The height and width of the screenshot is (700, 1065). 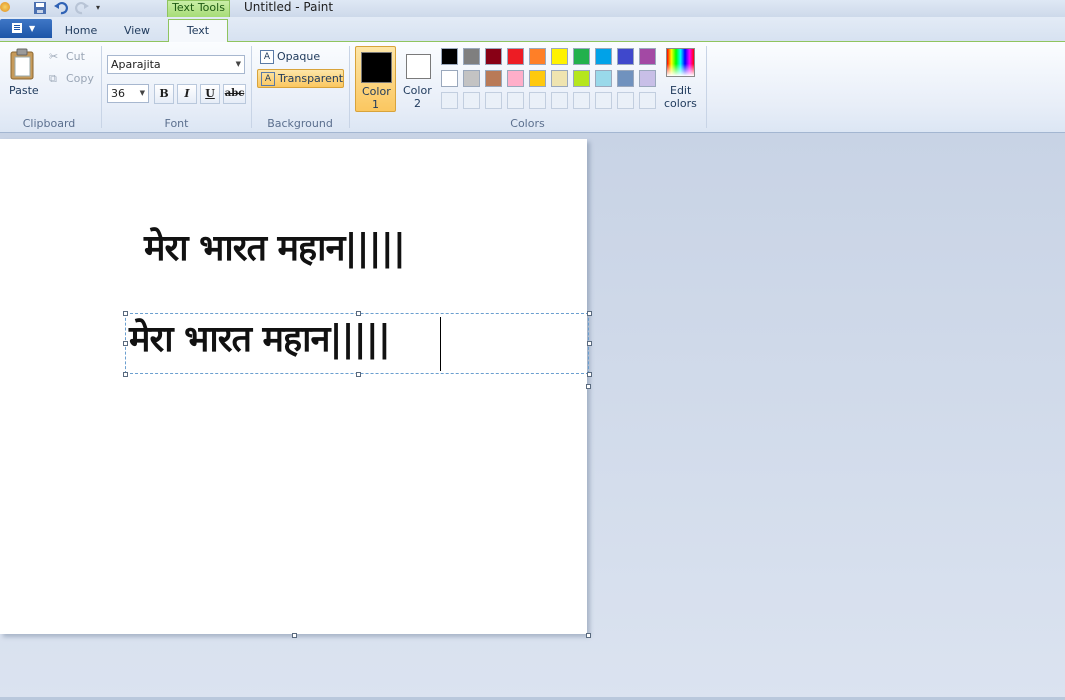 What do you see at coordinates (417, 103) in the screenshot?
I see `color2-number: 2` at bounding box center [417, 103].